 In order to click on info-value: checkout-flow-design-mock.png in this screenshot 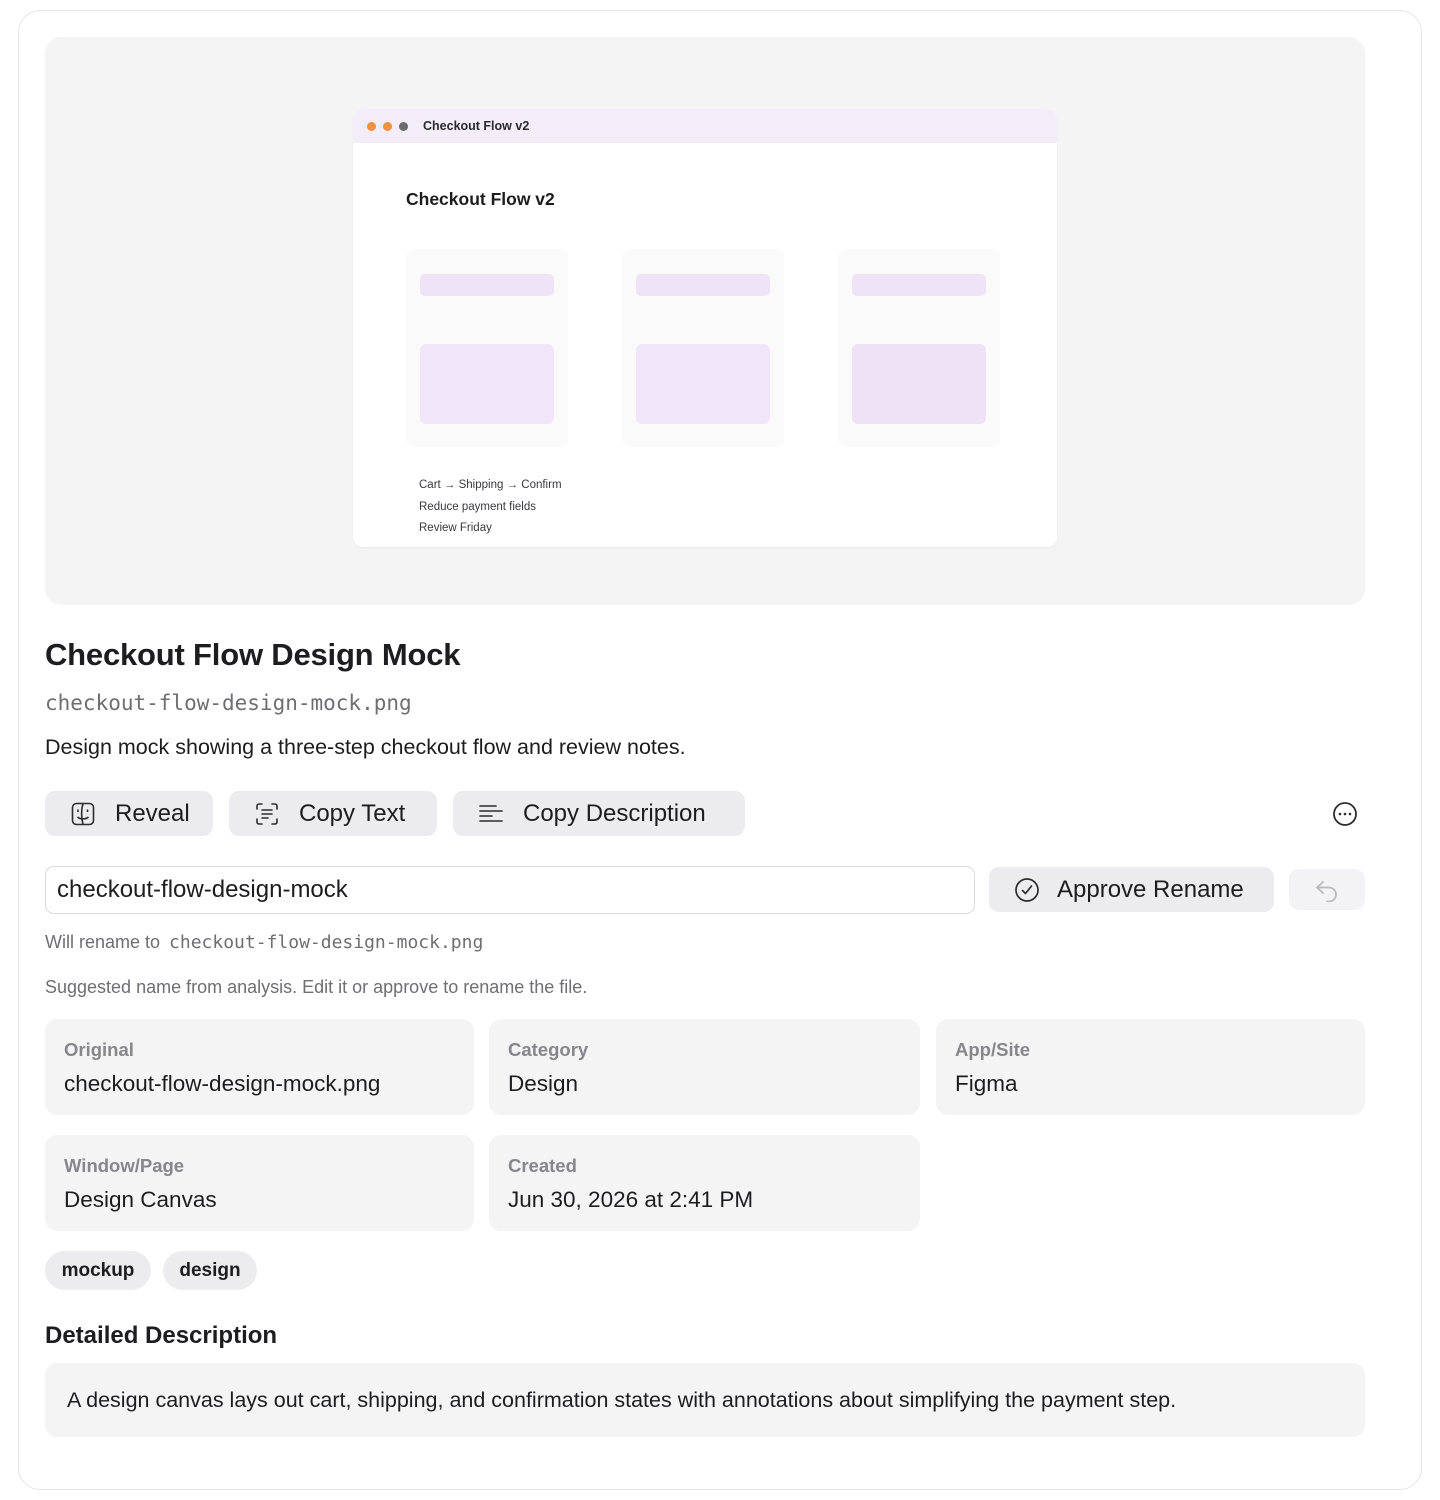, I will do `click(222, 1083)`.